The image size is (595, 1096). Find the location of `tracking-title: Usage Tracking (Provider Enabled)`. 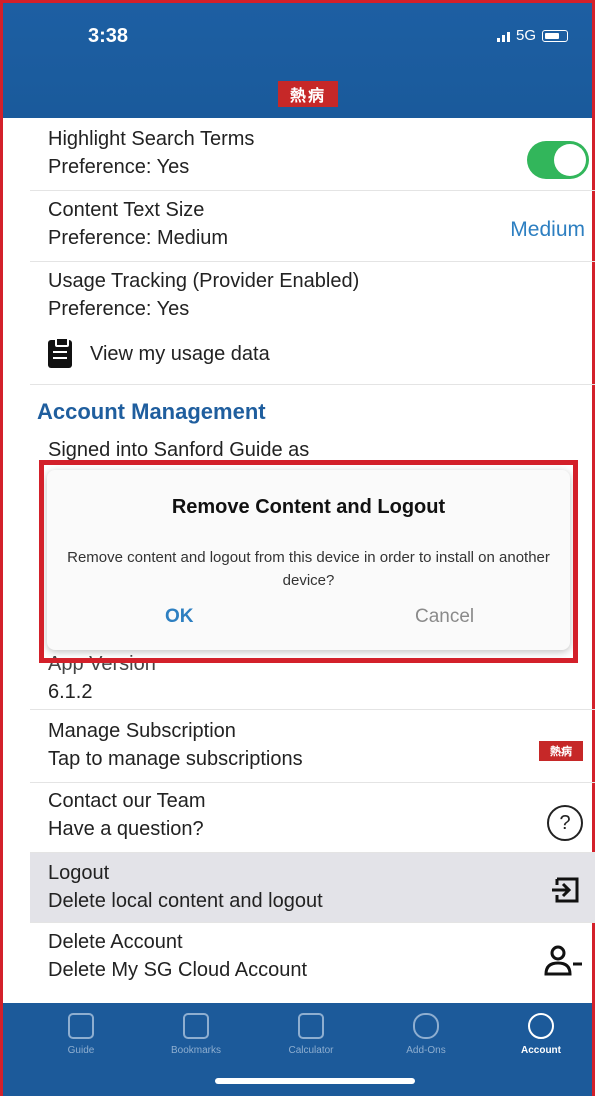

tracking-title: Usage Tracking (Provider Enabled) is located at coordinates (204, 281).